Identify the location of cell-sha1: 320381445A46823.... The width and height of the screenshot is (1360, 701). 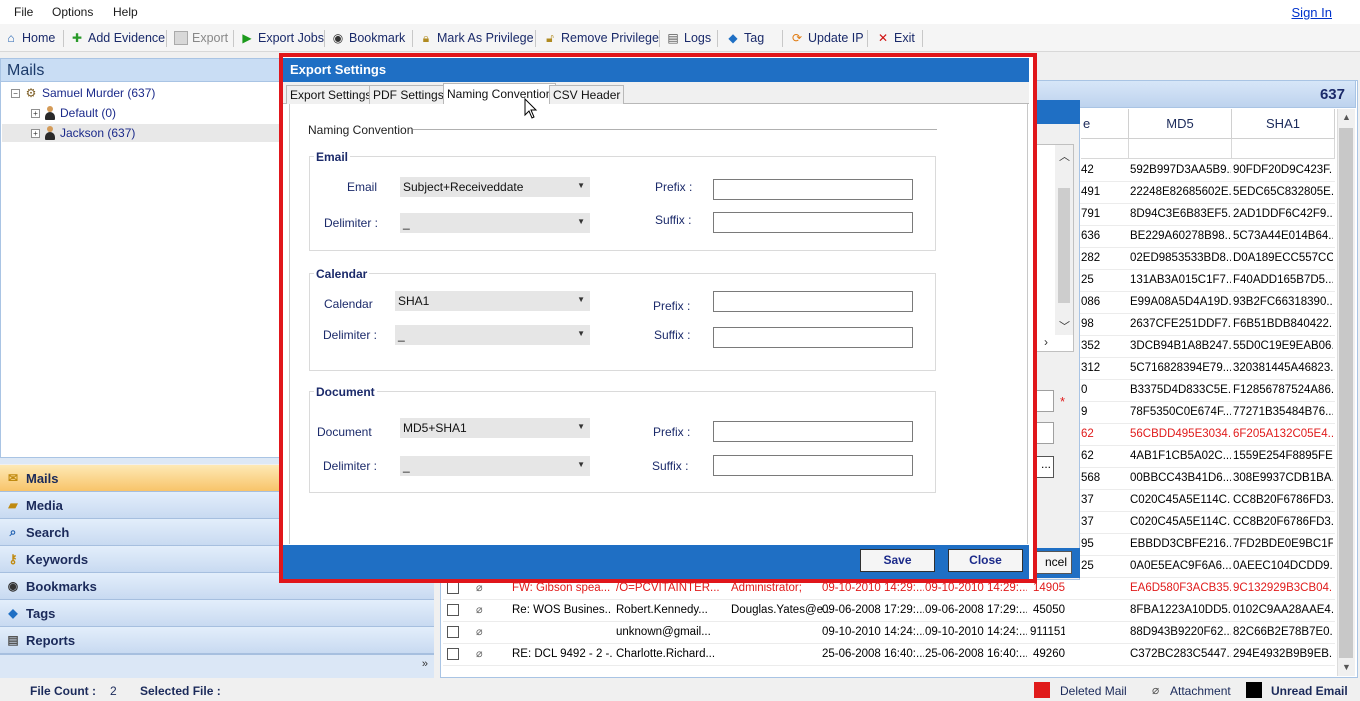
(1283, 368).